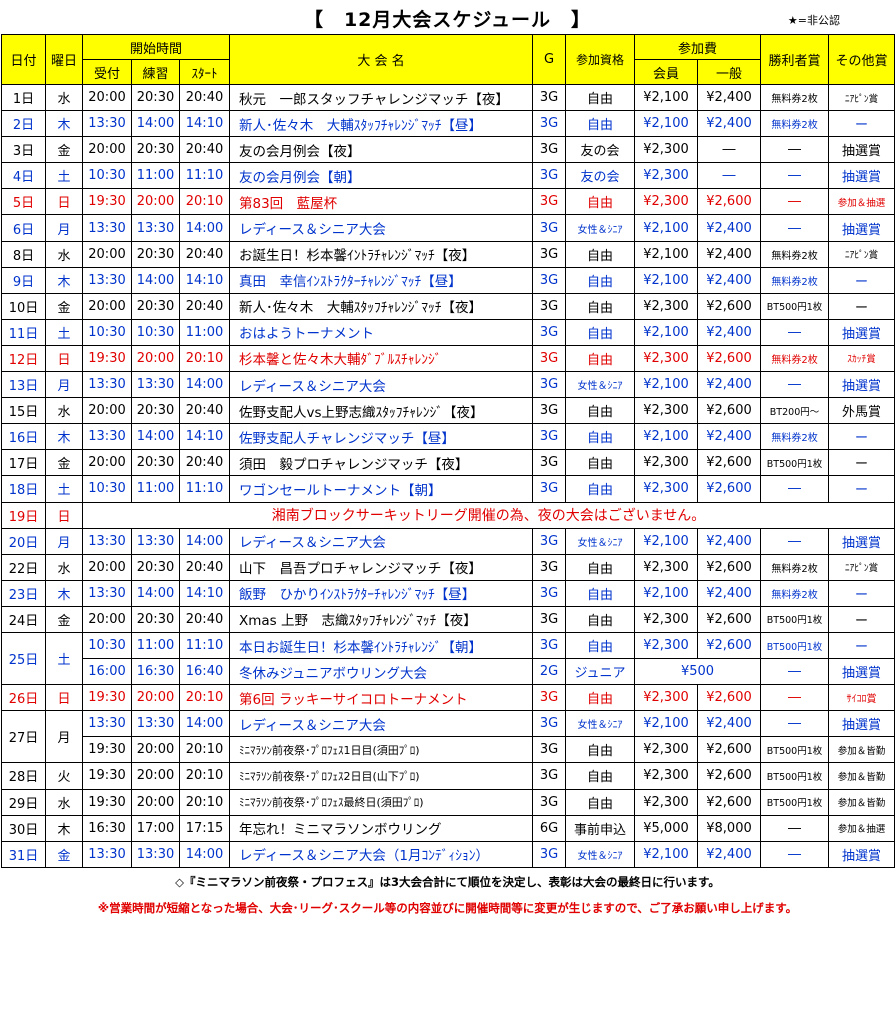  I want to click on cell-date: 24日, so click(23, 619).